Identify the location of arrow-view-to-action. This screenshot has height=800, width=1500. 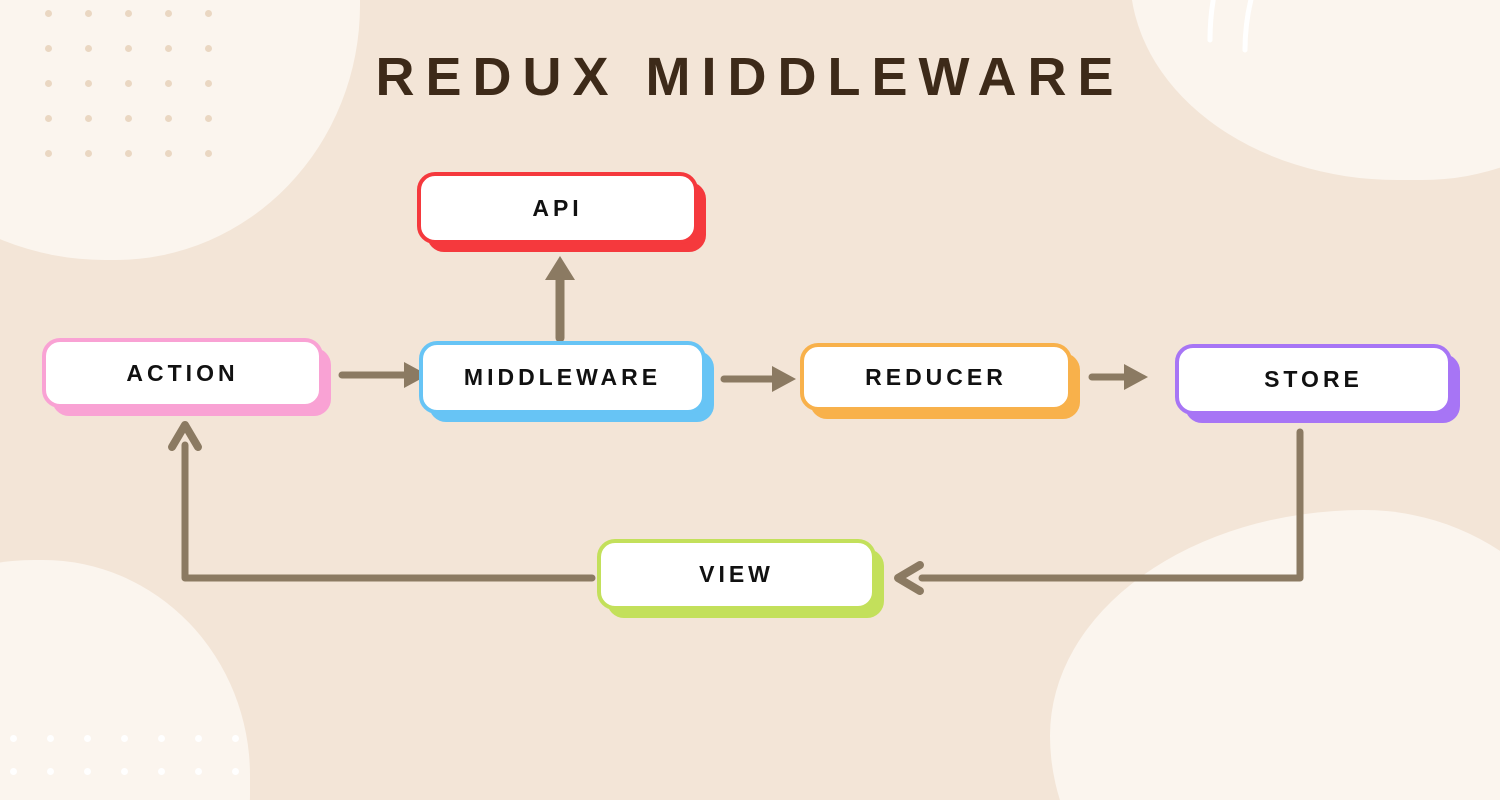
(382, 501).